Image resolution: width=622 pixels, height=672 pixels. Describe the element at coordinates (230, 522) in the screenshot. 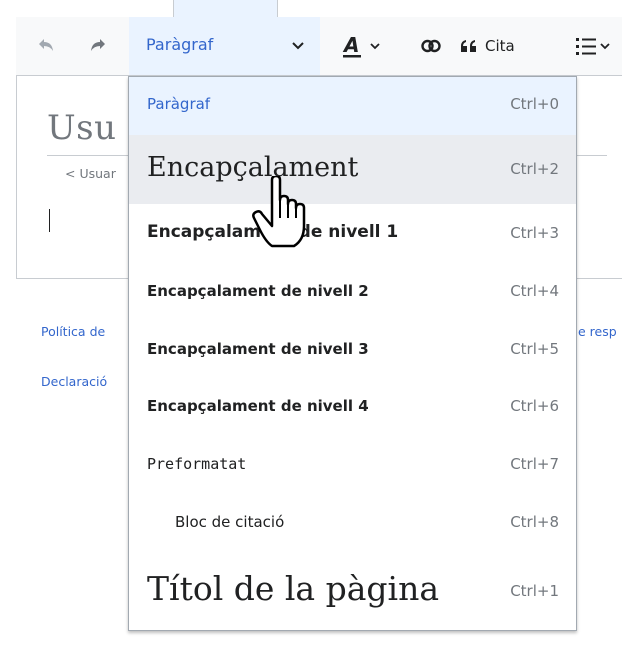

I see `menu-item-label: Bloc de citació` at that location.